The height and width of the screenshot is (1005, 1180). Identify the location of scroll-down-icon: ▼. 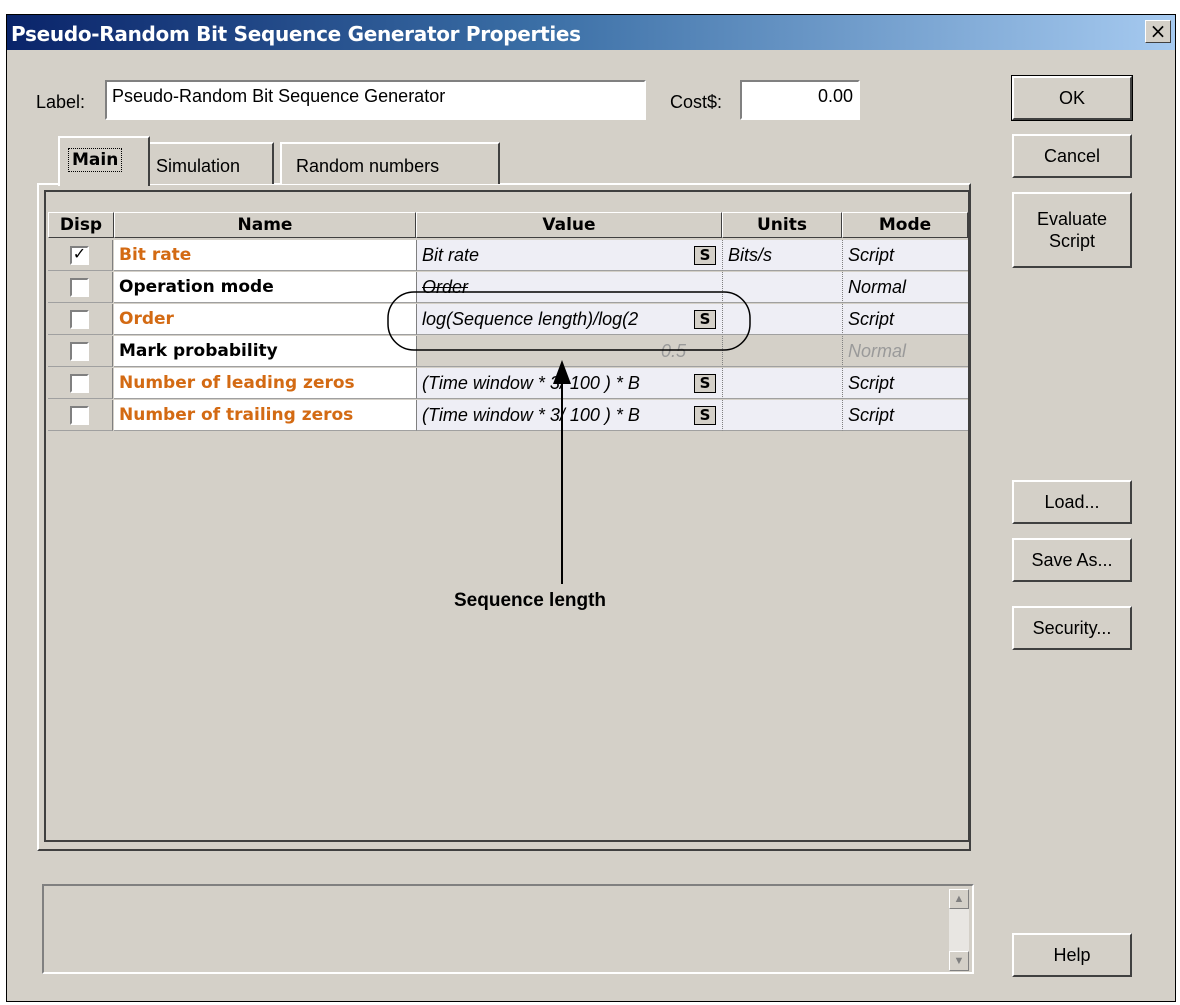
(959, 961).